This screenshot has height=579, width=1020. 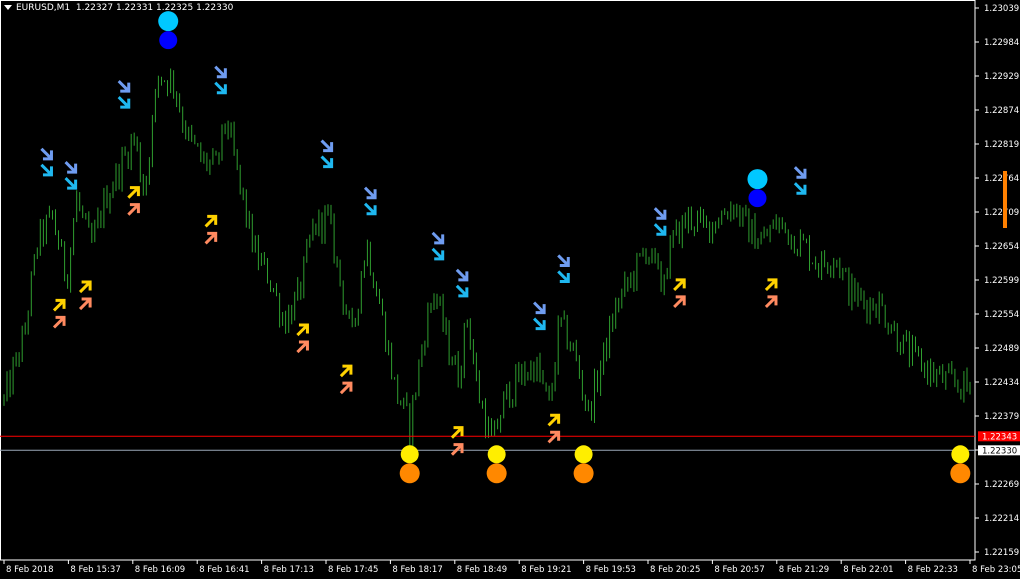 What do you see at coordinates (1005, 199) in the screenshot?
I see `scroll-position-marker` at bounding box center [1005, 199].